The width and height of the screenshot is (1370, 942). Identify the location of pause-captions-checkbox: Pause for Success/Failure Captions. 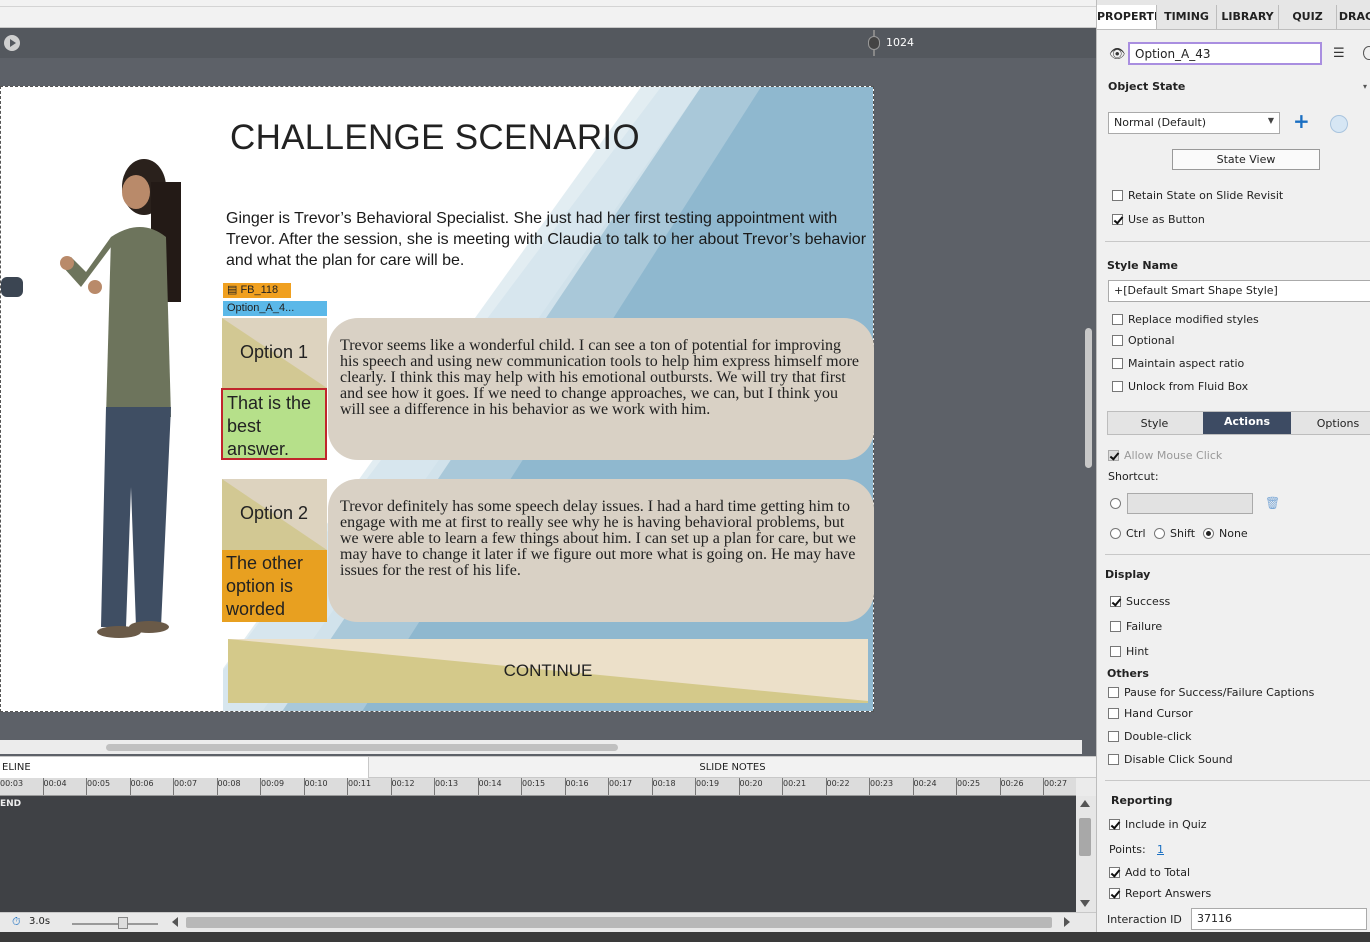
(1211, 692).